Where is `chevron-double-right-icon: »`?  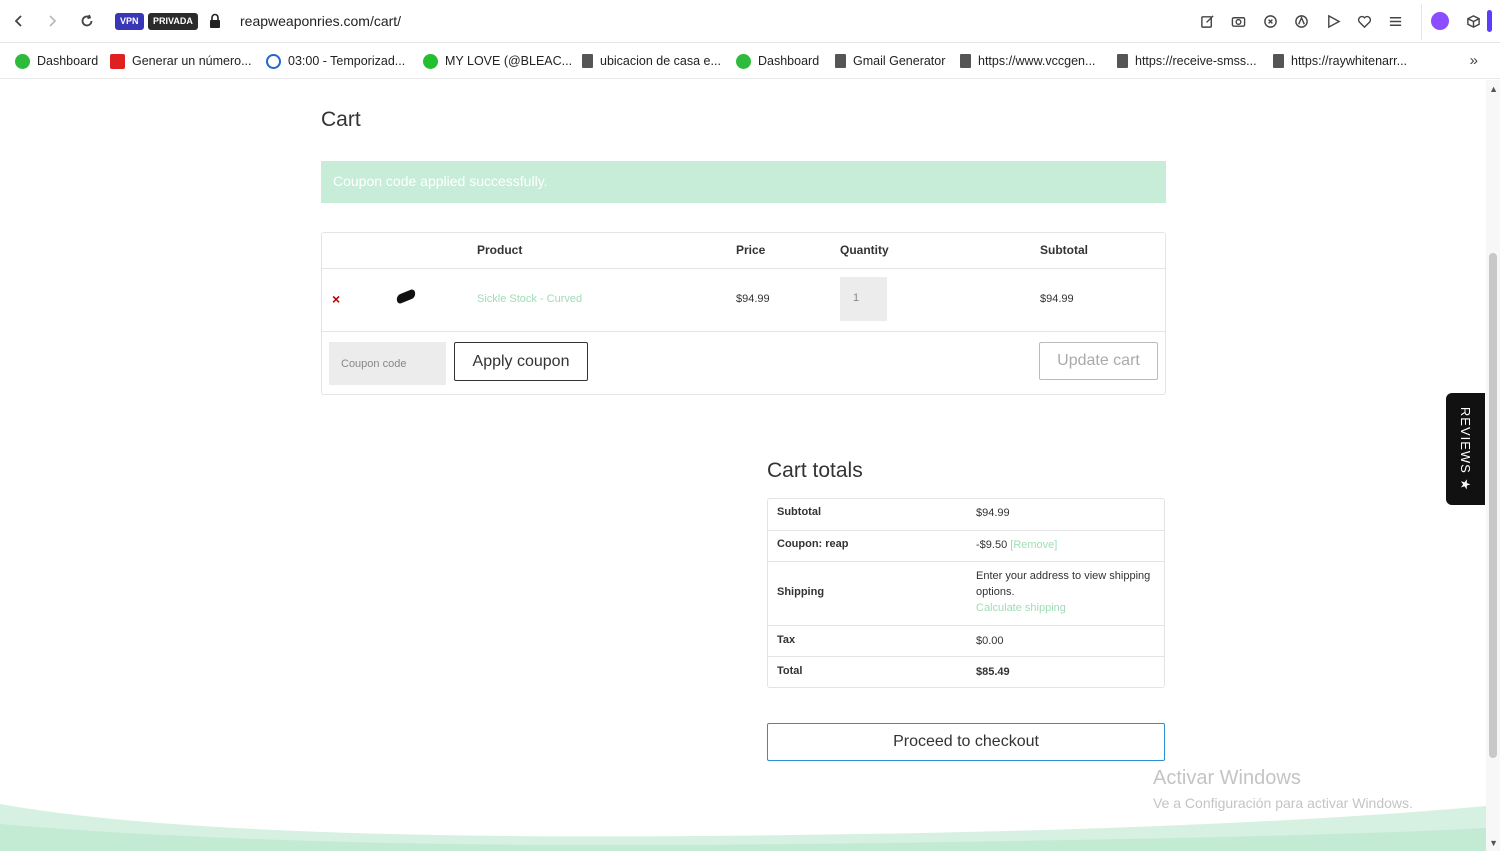 chevron-double-right-icon: » is located at coordinates (1474, 60).